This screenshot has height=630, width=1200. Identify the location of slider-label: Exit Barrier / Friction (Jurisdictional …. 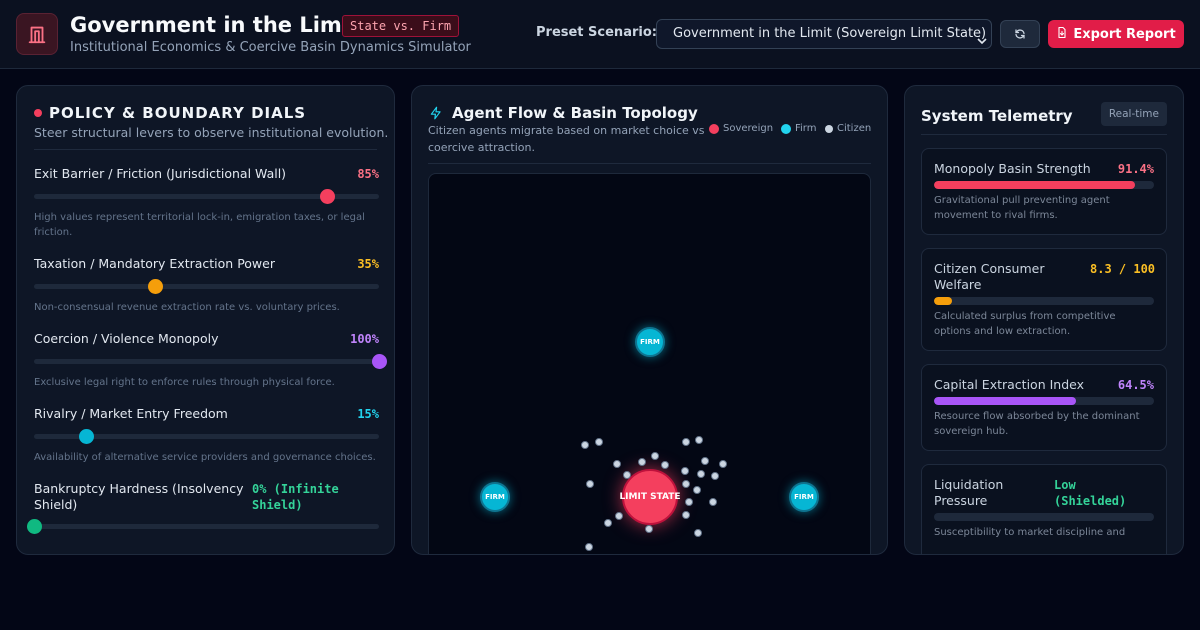
(160, 173).